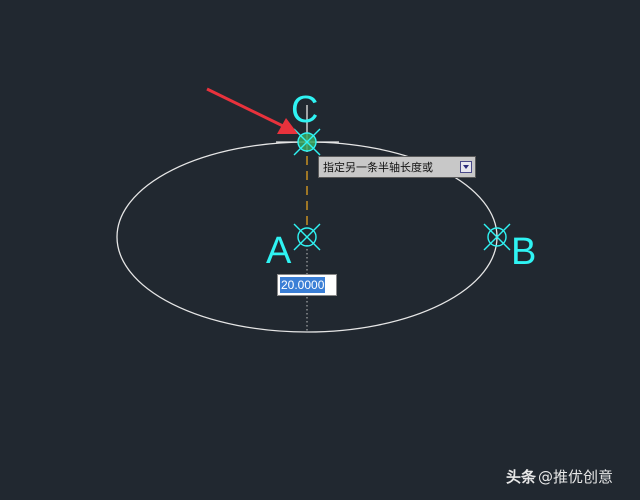 The height and width of the screenshot is (500, 640). Describe the element at coordinates (378, 167) in the screenshot. I see `command-prompt-text: 指定另一条半轴长度或` at that location.